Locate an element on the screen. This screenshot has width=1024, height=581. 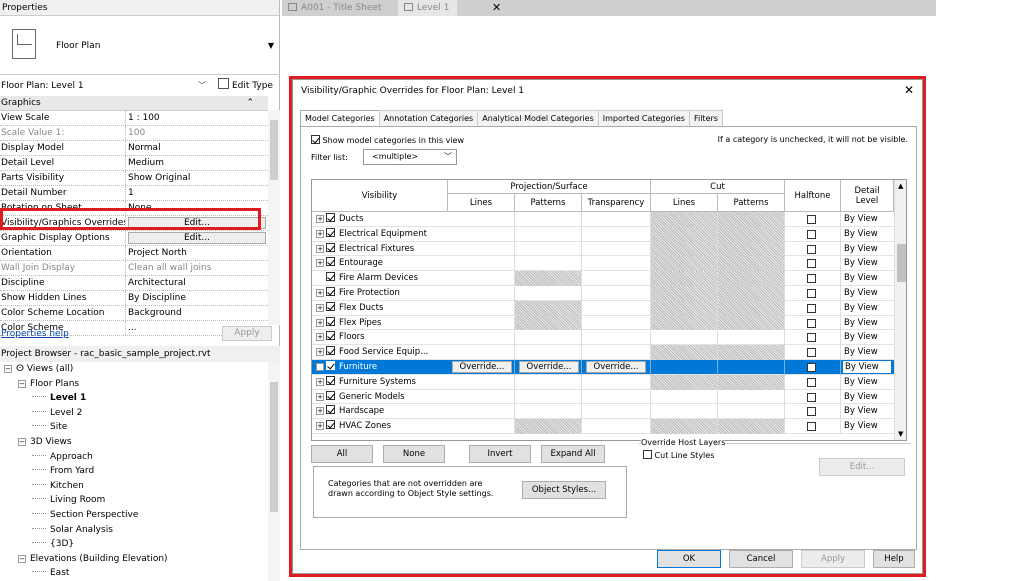
property-value: 100 is located at coordinates (197, 133).